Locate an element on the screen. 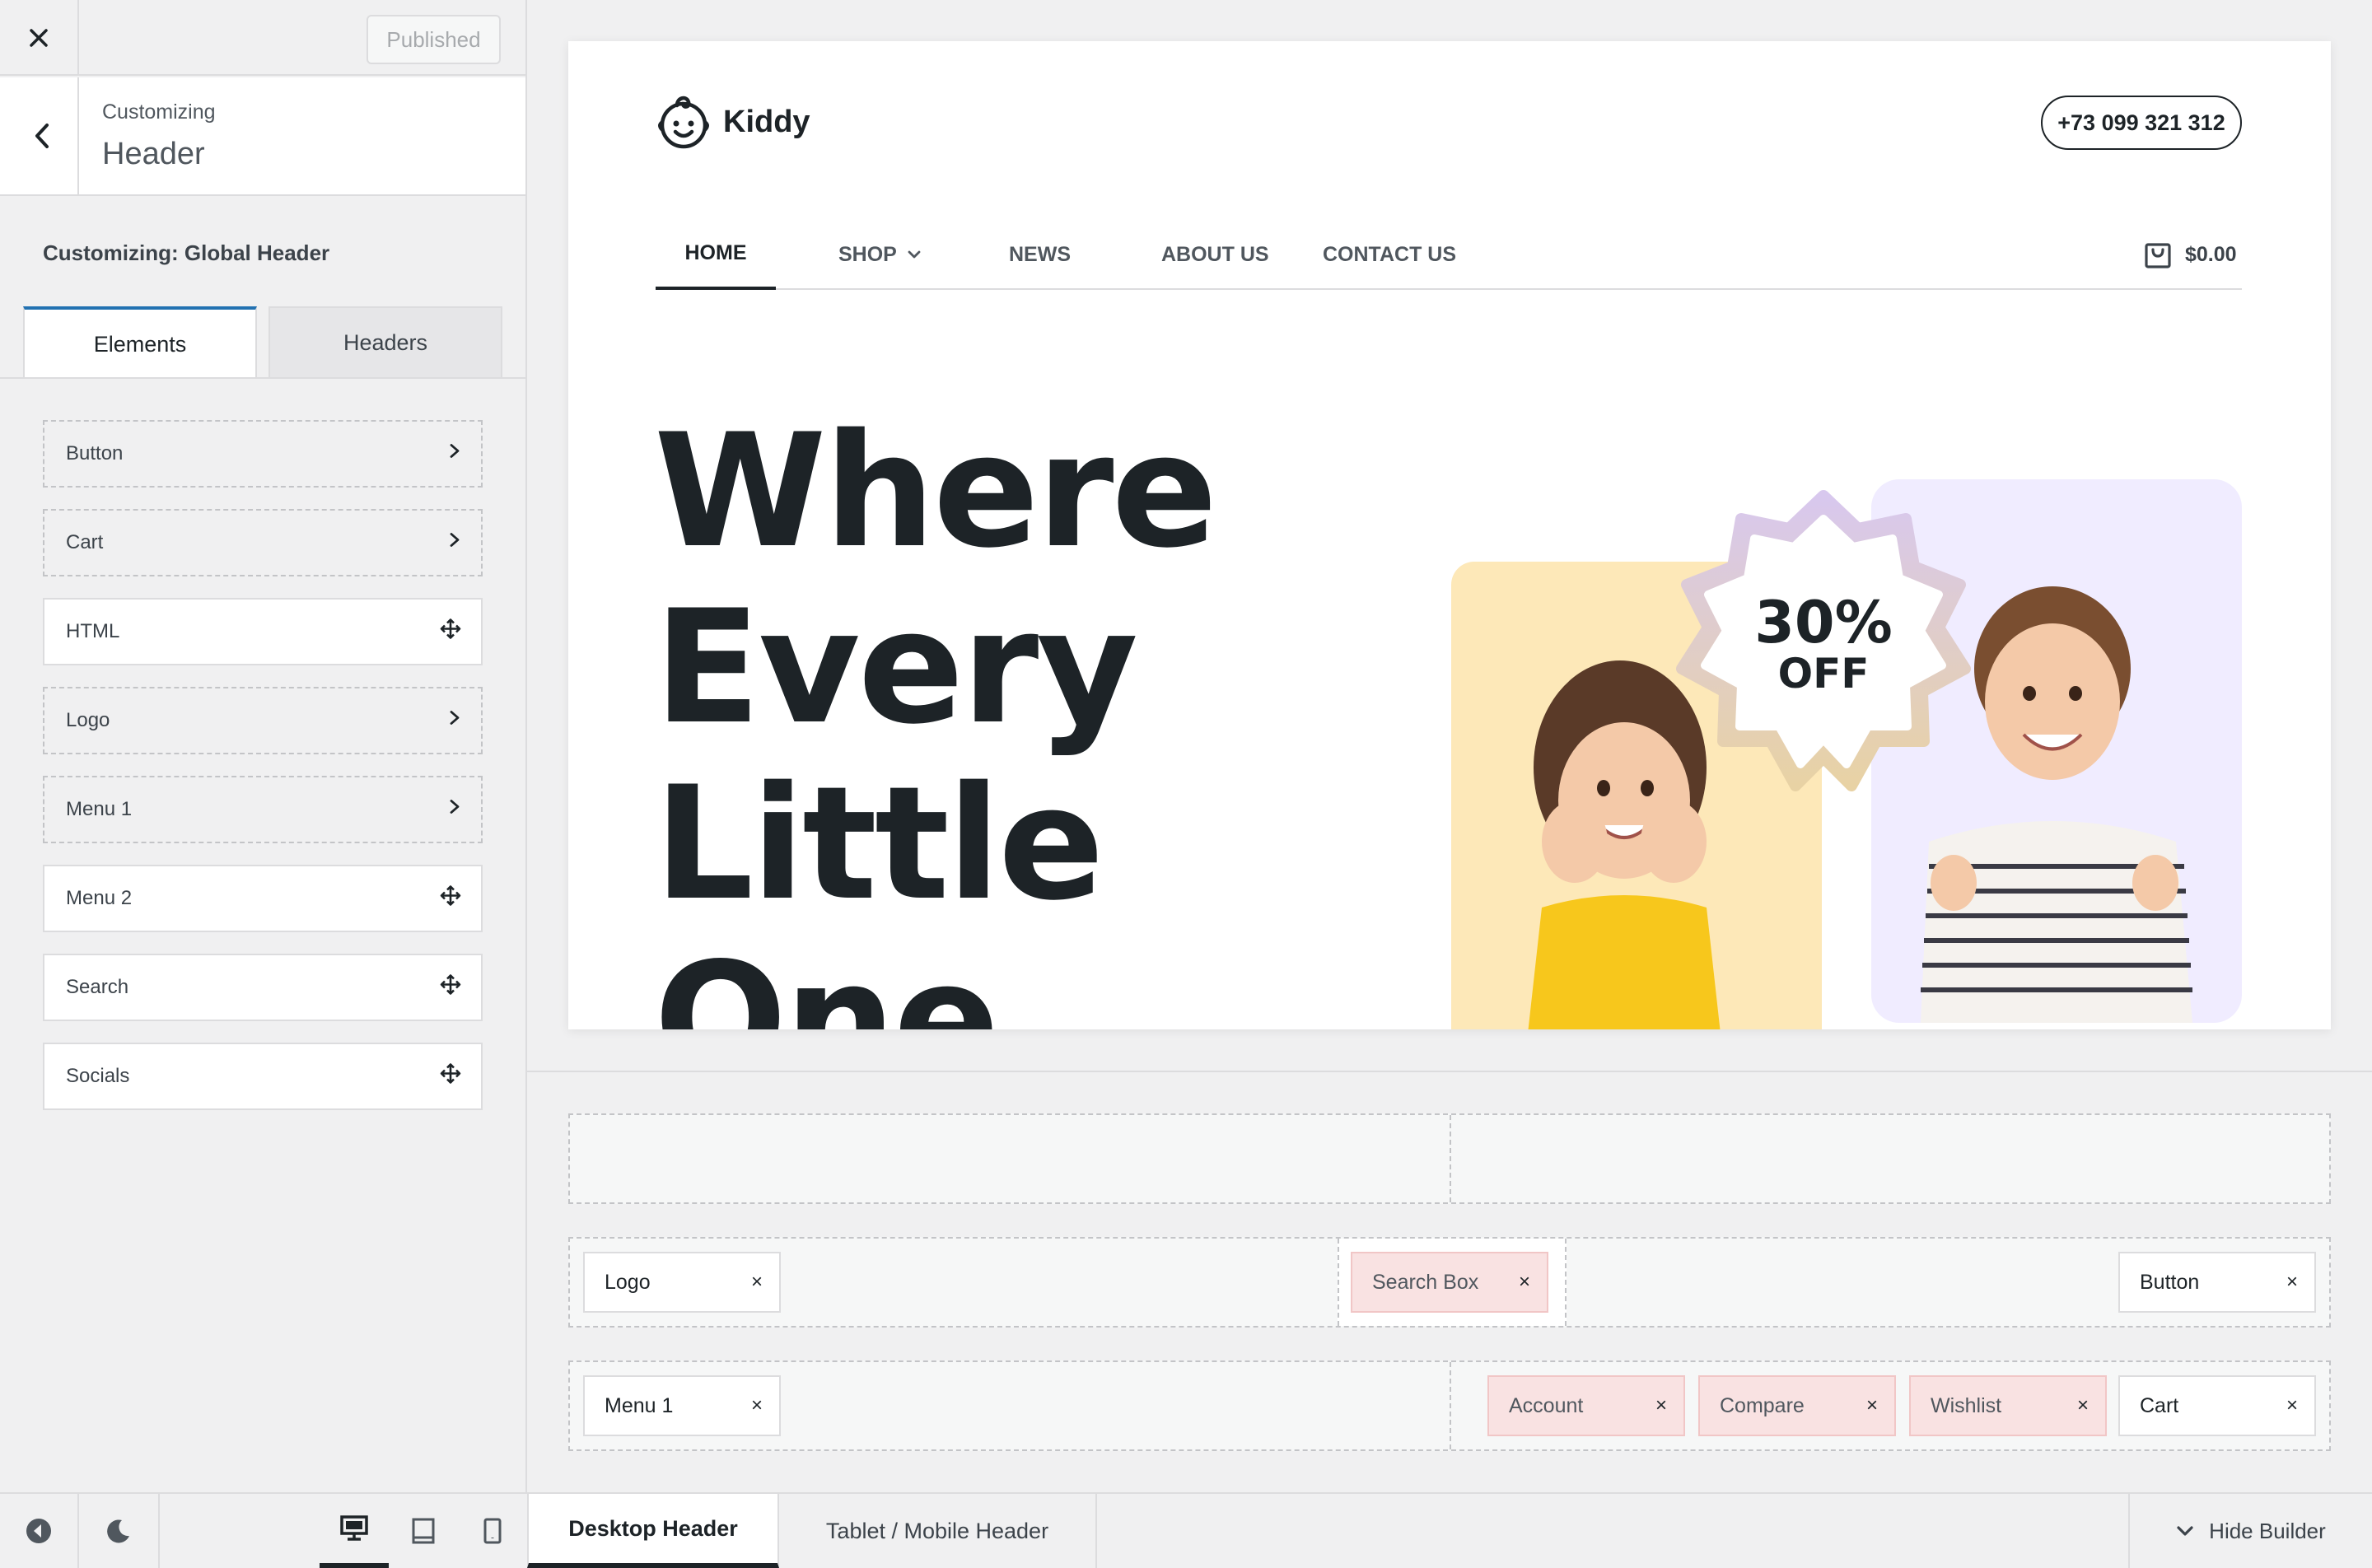 The image size is (2372, 1568). builder-chip-account: Account × is located at coordinates (1586, 1405).